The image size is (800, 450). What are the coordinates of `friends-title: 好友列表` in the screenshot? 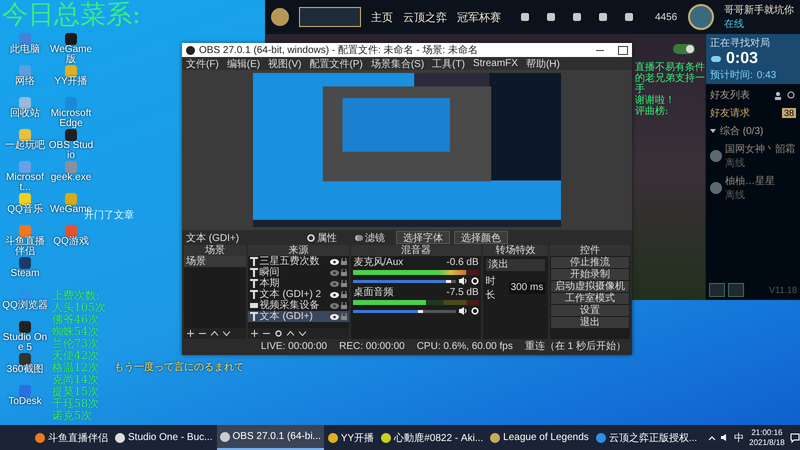 It's located at (730, 95).